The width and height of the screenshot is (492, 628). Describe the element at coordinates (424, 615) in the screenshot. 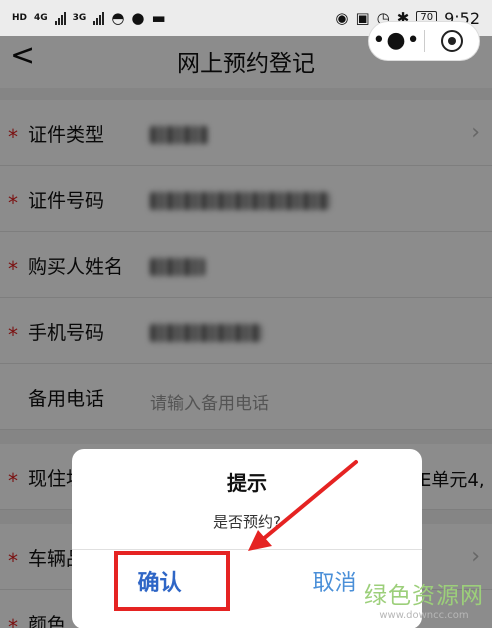

I see `watermark-url: www.downcc.com` at that location.